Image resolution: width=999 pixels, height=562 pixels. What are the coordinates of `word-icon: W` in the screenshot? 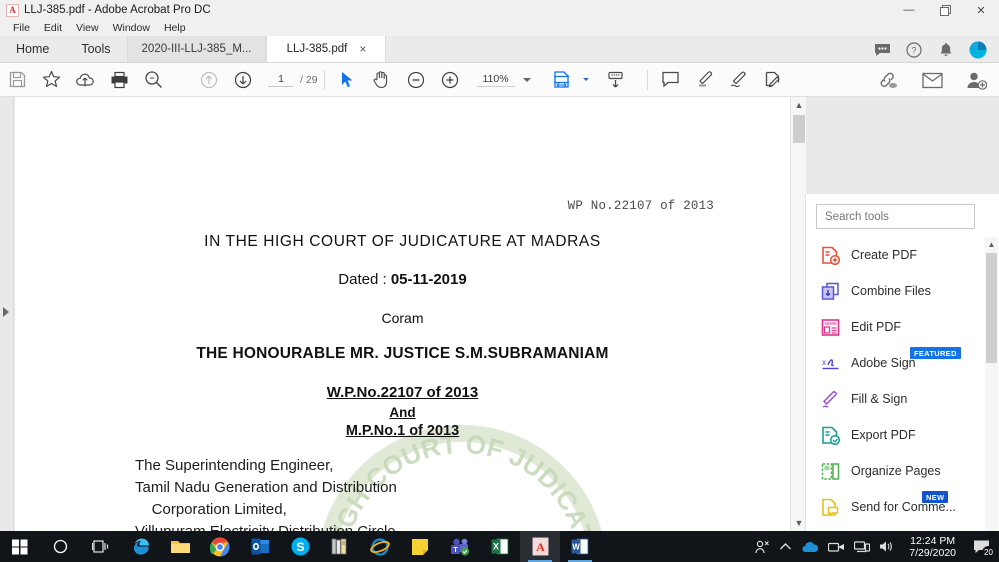 It's located at (580, 546).